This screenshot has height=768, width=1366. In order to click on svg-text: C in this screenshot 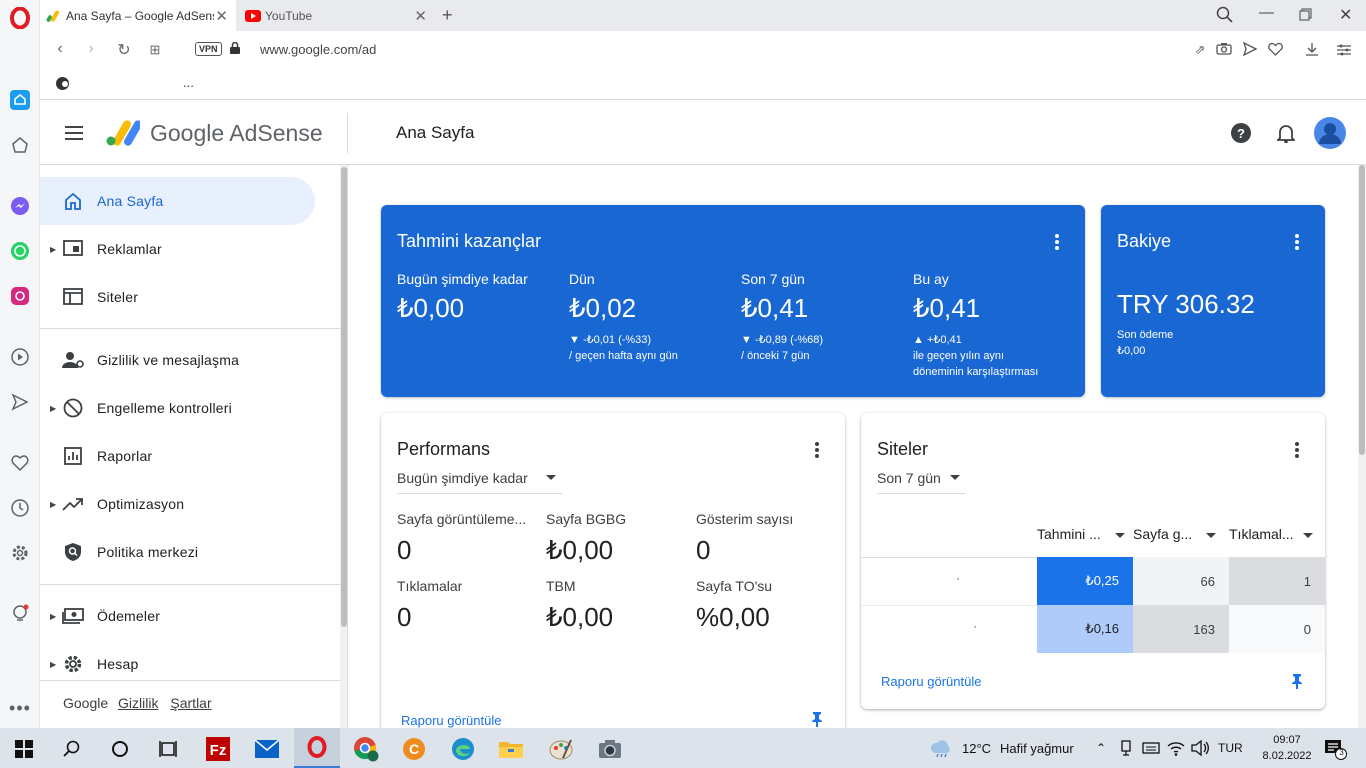, I will do `click(414, 749)`.